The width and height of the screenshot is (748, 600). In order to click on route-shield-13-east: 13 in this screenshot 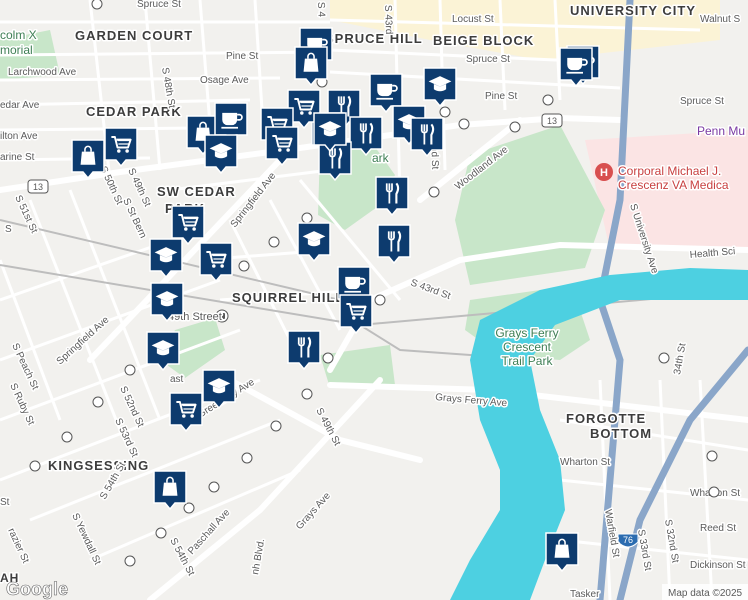, I will do `click(552, 120)`.